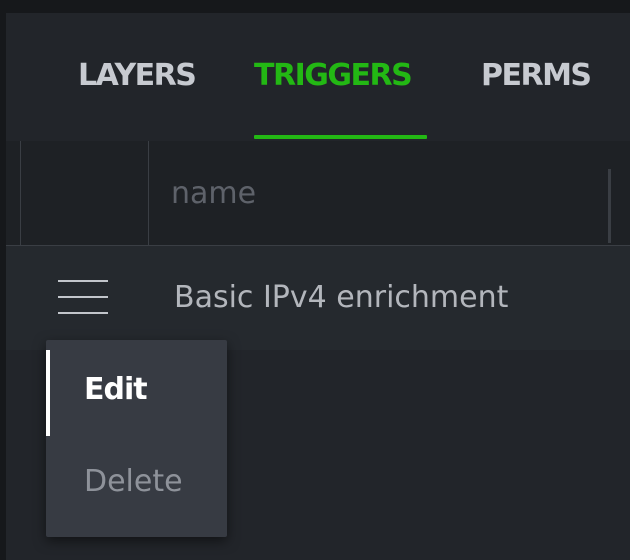 The height and width of the screenshot is (560, 630). What do you see at coordinates (341, 297) in the screenshot?
I see `trigger-name: Basic IPv4 enrichment` at bounding box center [341, 297].